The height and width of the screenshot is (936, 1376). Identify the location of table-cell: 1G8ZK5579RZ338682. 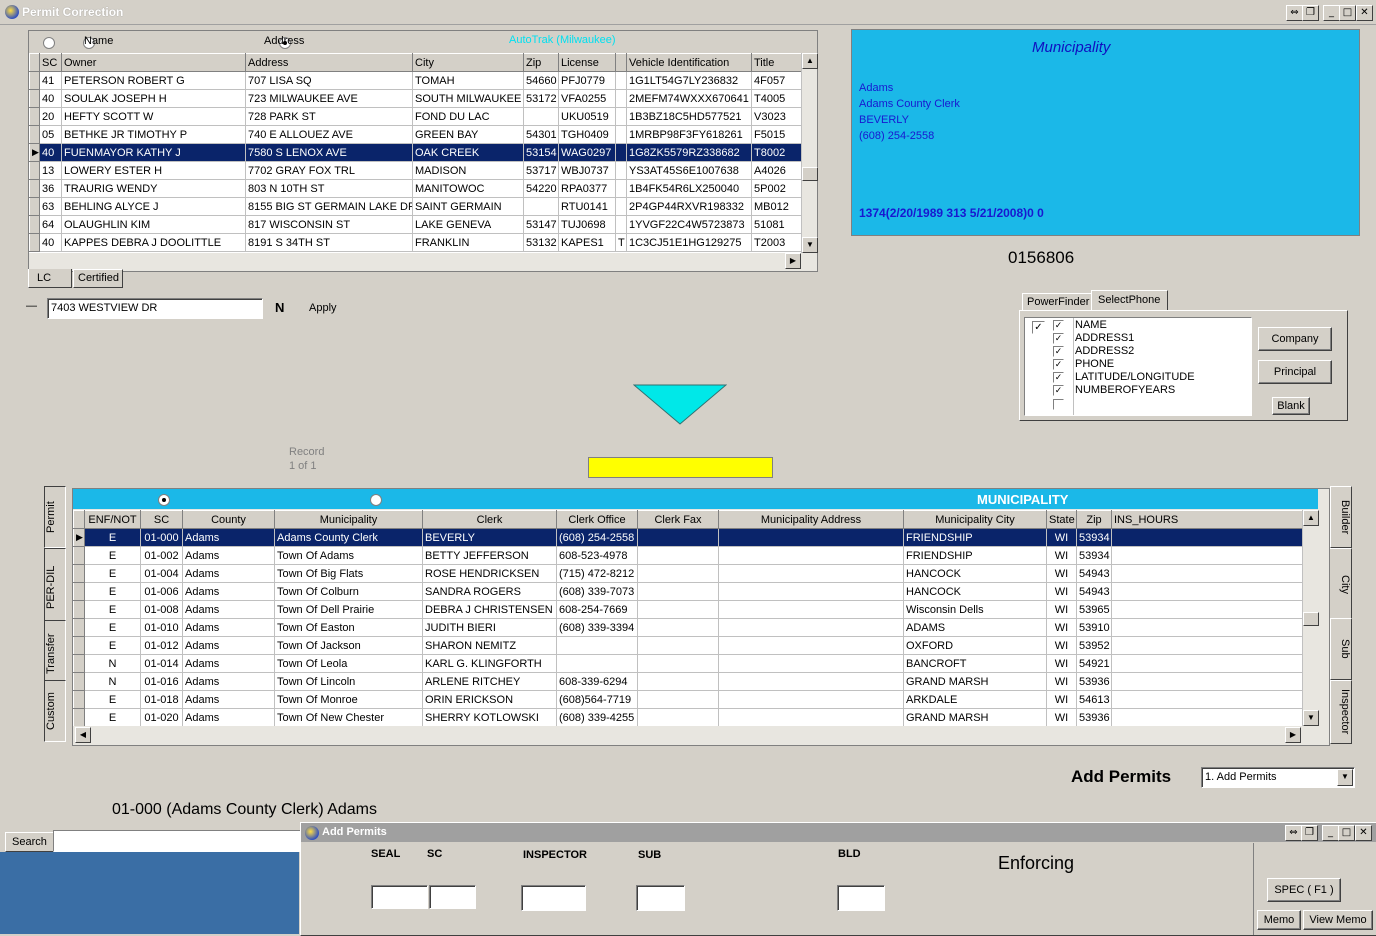
(689, 152).